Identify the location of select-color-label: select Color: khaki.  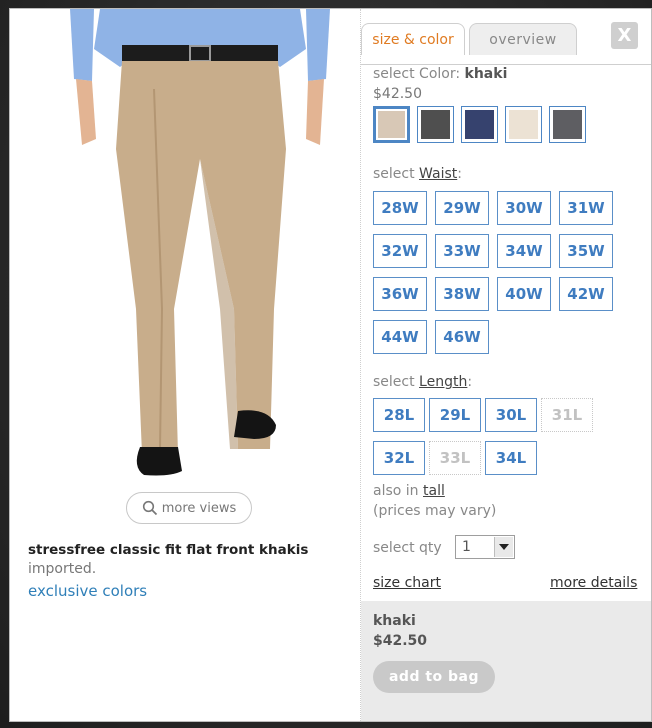
(440, 74).